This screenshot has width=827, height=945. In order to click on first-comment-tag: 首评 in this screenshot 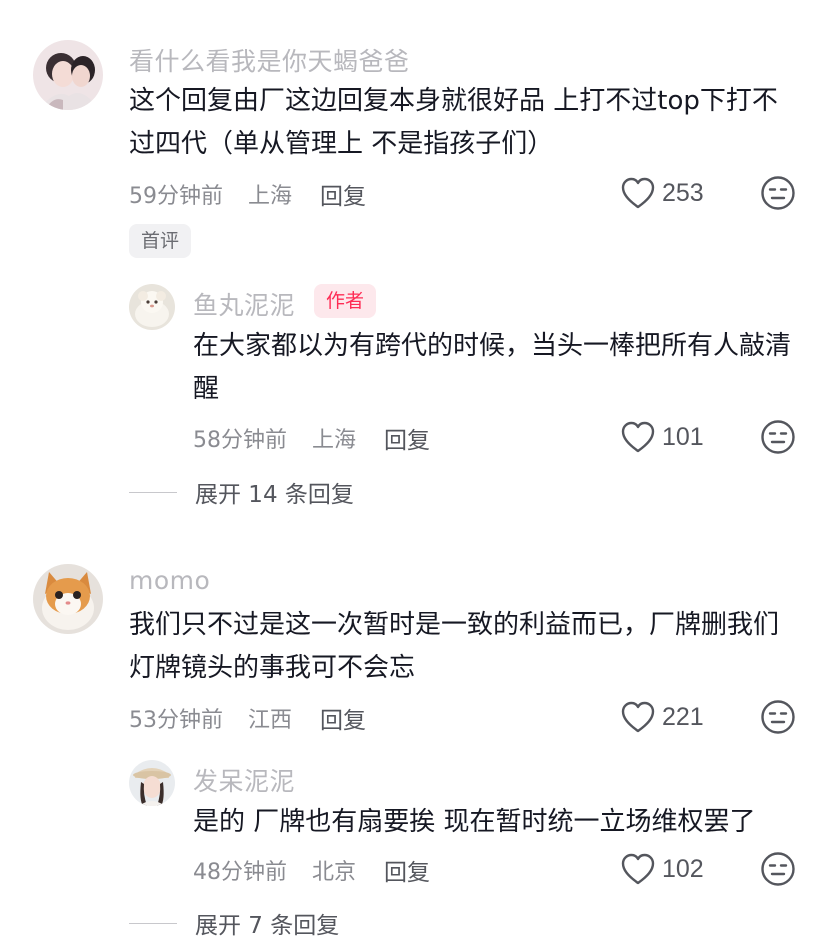, I will do `click(160, 241)`.